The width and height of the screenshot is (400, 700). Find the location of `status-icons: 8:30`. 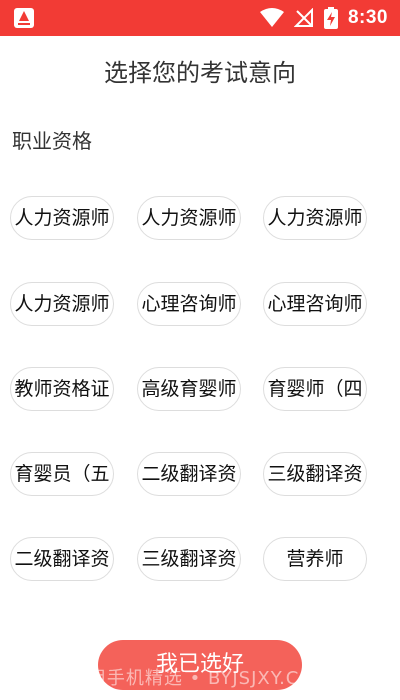

status-icons: 8:30 is located at coordinates (323, 18).